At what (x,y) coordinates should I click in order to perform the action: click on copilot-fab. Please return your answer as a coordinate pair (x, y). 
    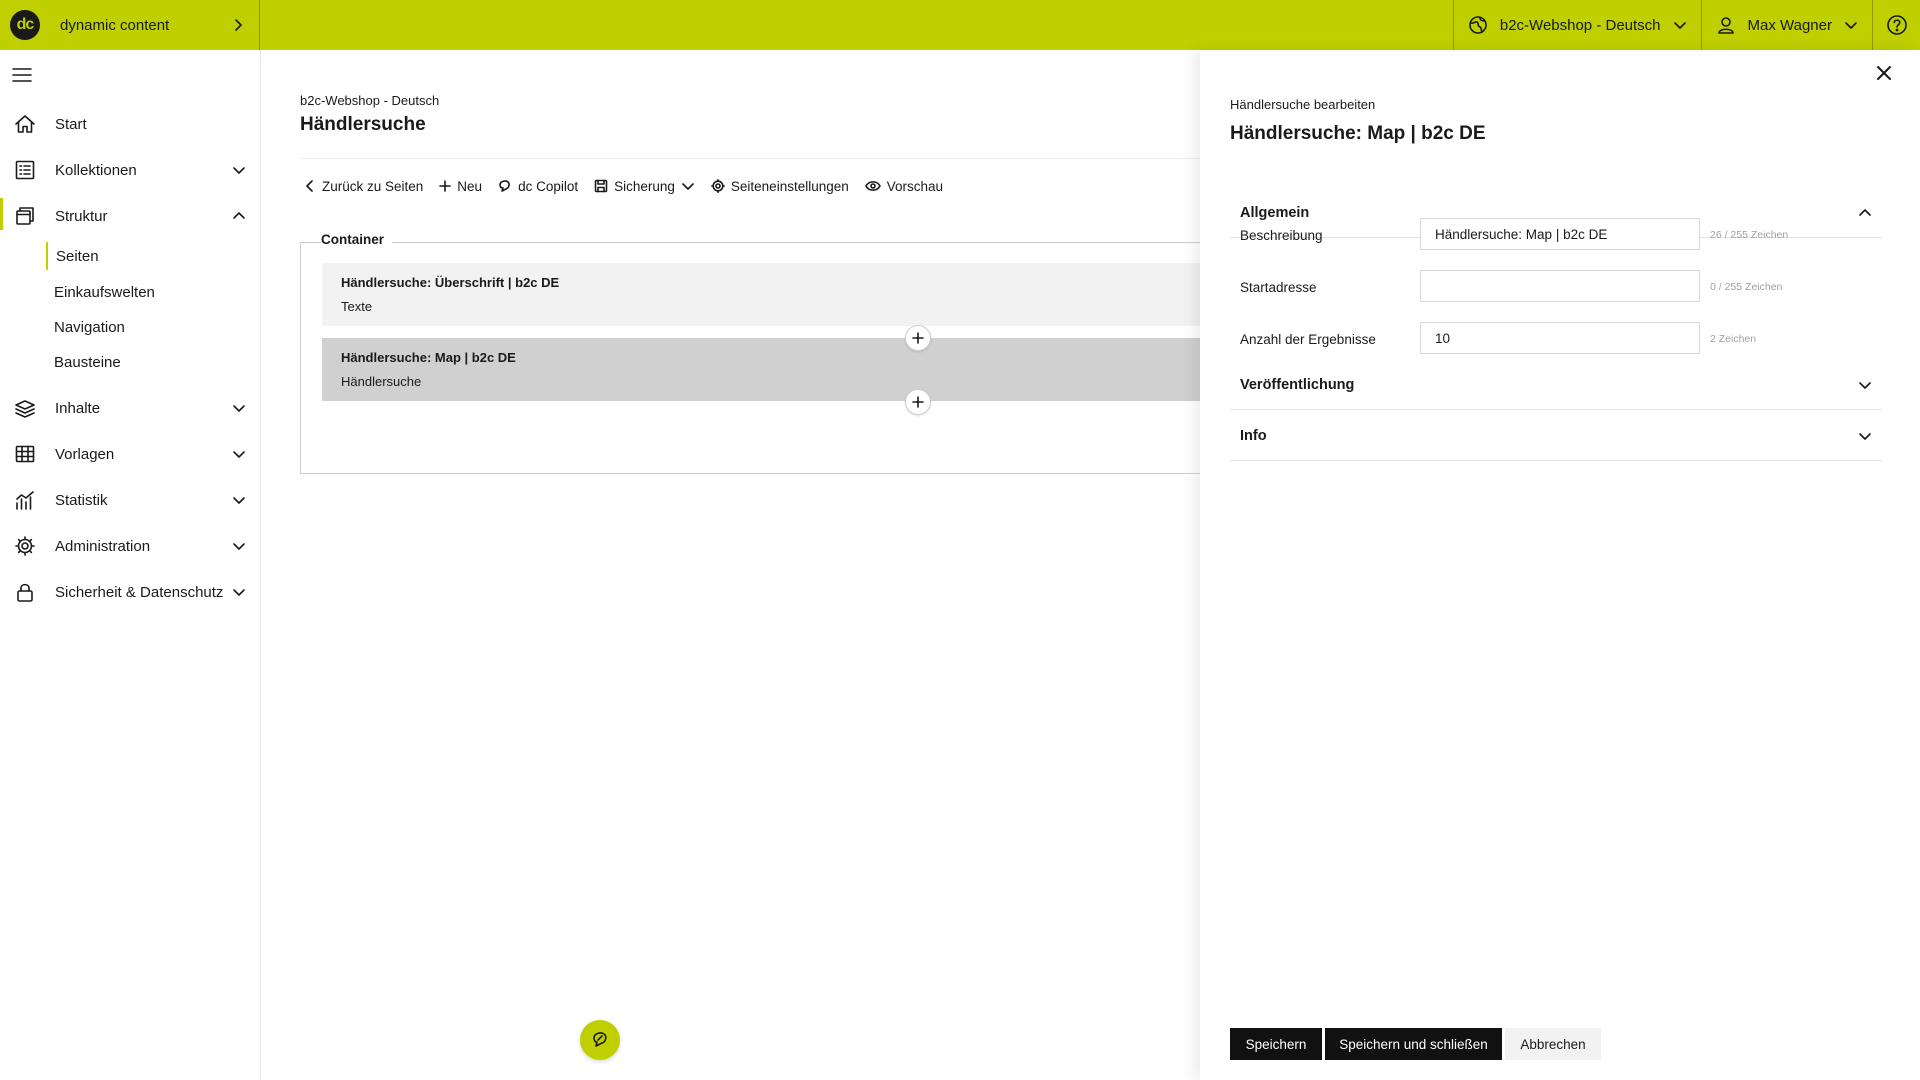
    Looking at the image, I should click on (600, 1040).